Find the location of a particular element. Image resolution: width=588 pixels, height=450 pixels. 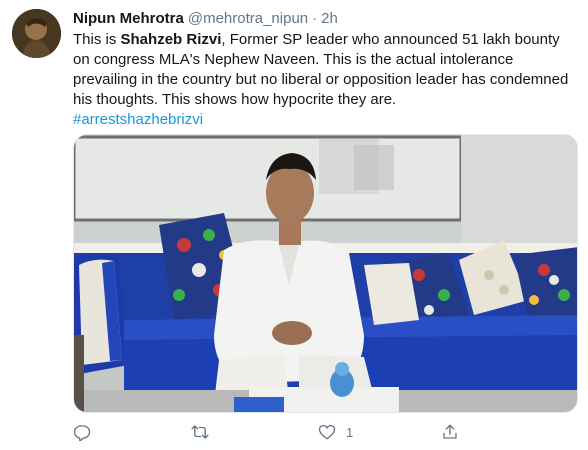

heart-icon is located at coordinates (327, 432).